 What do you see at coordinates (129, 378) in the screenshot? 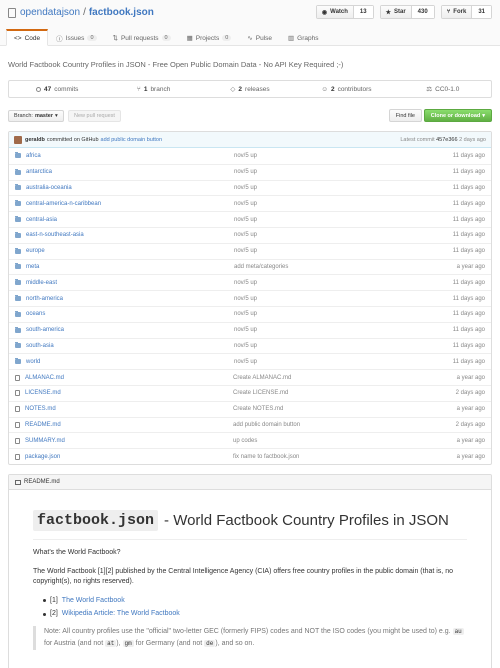
I see `file-name-link: ALMANAC.md` at bounding box center [129, 378].